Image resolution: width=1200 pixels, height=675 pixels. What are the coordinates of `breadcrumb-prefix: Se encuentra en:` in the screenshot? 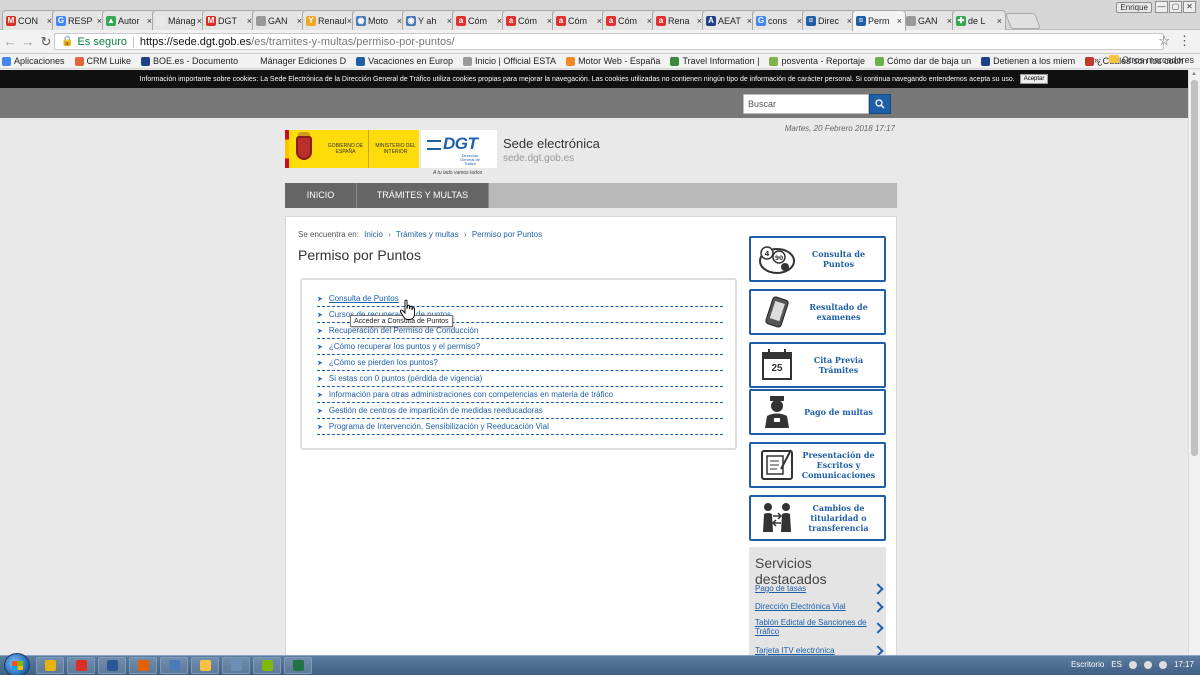 It's located at (328, 234).